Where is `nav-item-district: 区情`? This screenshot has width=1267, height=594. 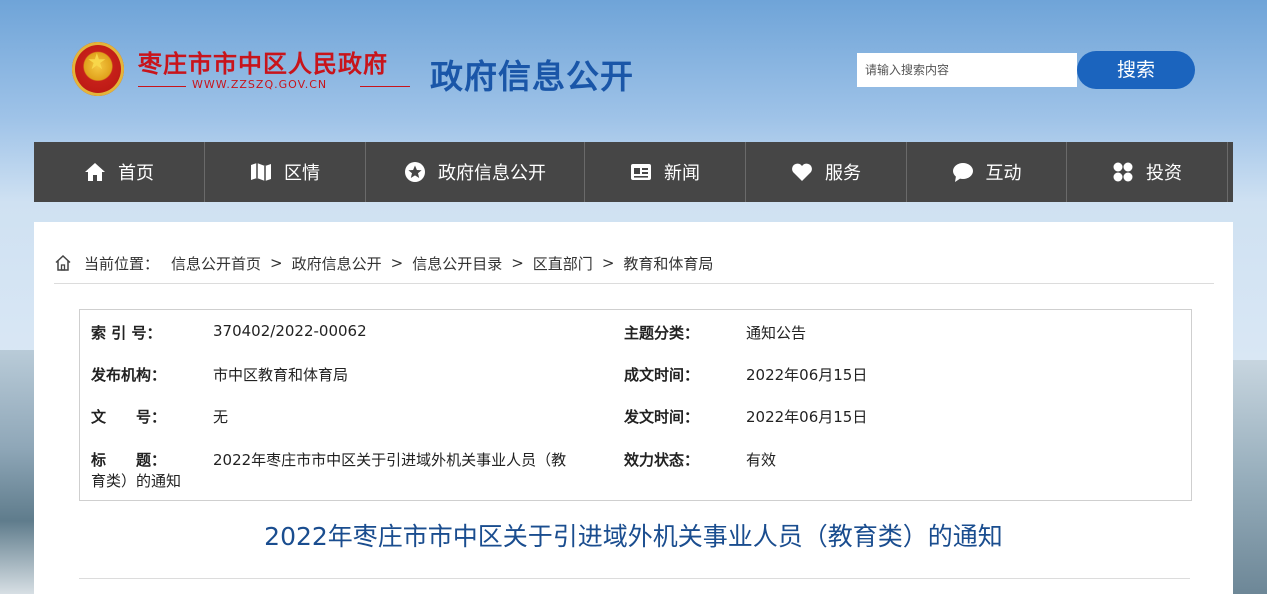 nav-item-district: 区情 is located at coordinates (285, 172).